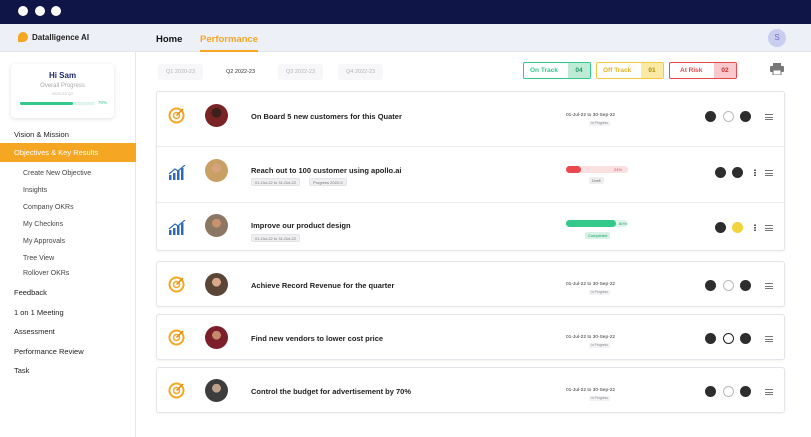 The image size is (811, 437). I want to click on objective-title: Find new vendors to lower cost price, so click(317, 338).